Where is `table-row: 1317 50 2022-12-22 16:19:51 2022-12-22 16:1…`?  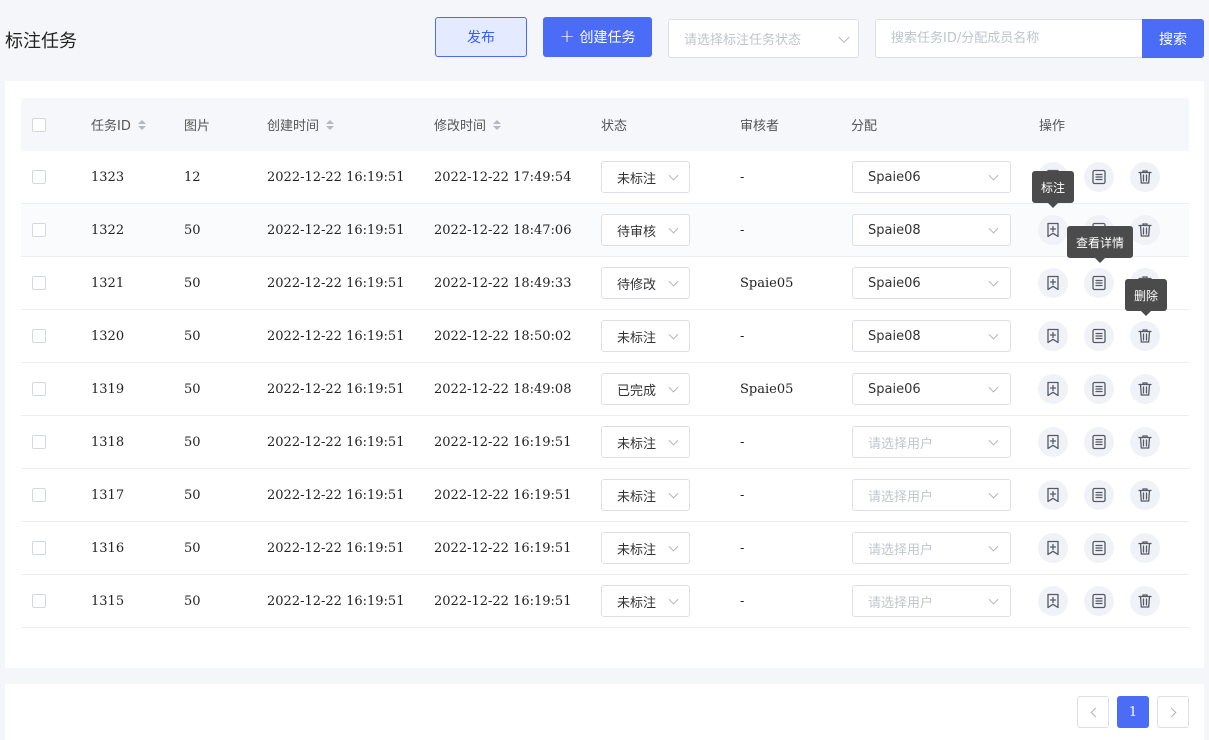
table-row: 1317 50 2022-12-22 16:19:51 2022-12-22 16:1… is located at coordinates (605, 495).